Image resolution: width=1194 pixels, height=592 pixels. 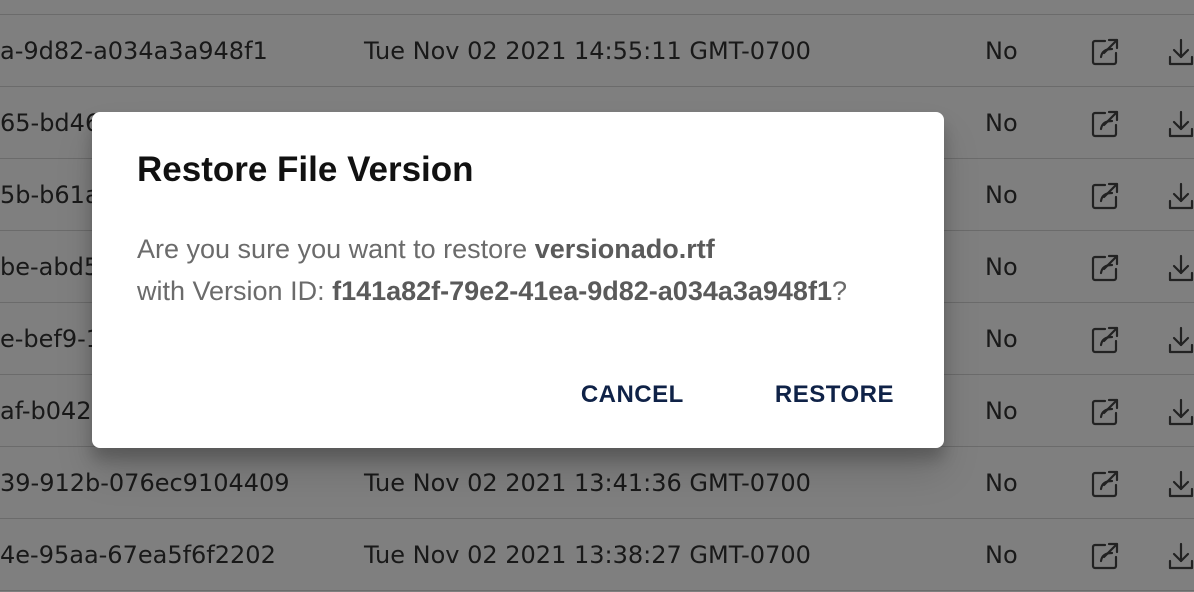 I want to click on message-line1-text: Are you sure you want to restore, so click(x=336, y=249).